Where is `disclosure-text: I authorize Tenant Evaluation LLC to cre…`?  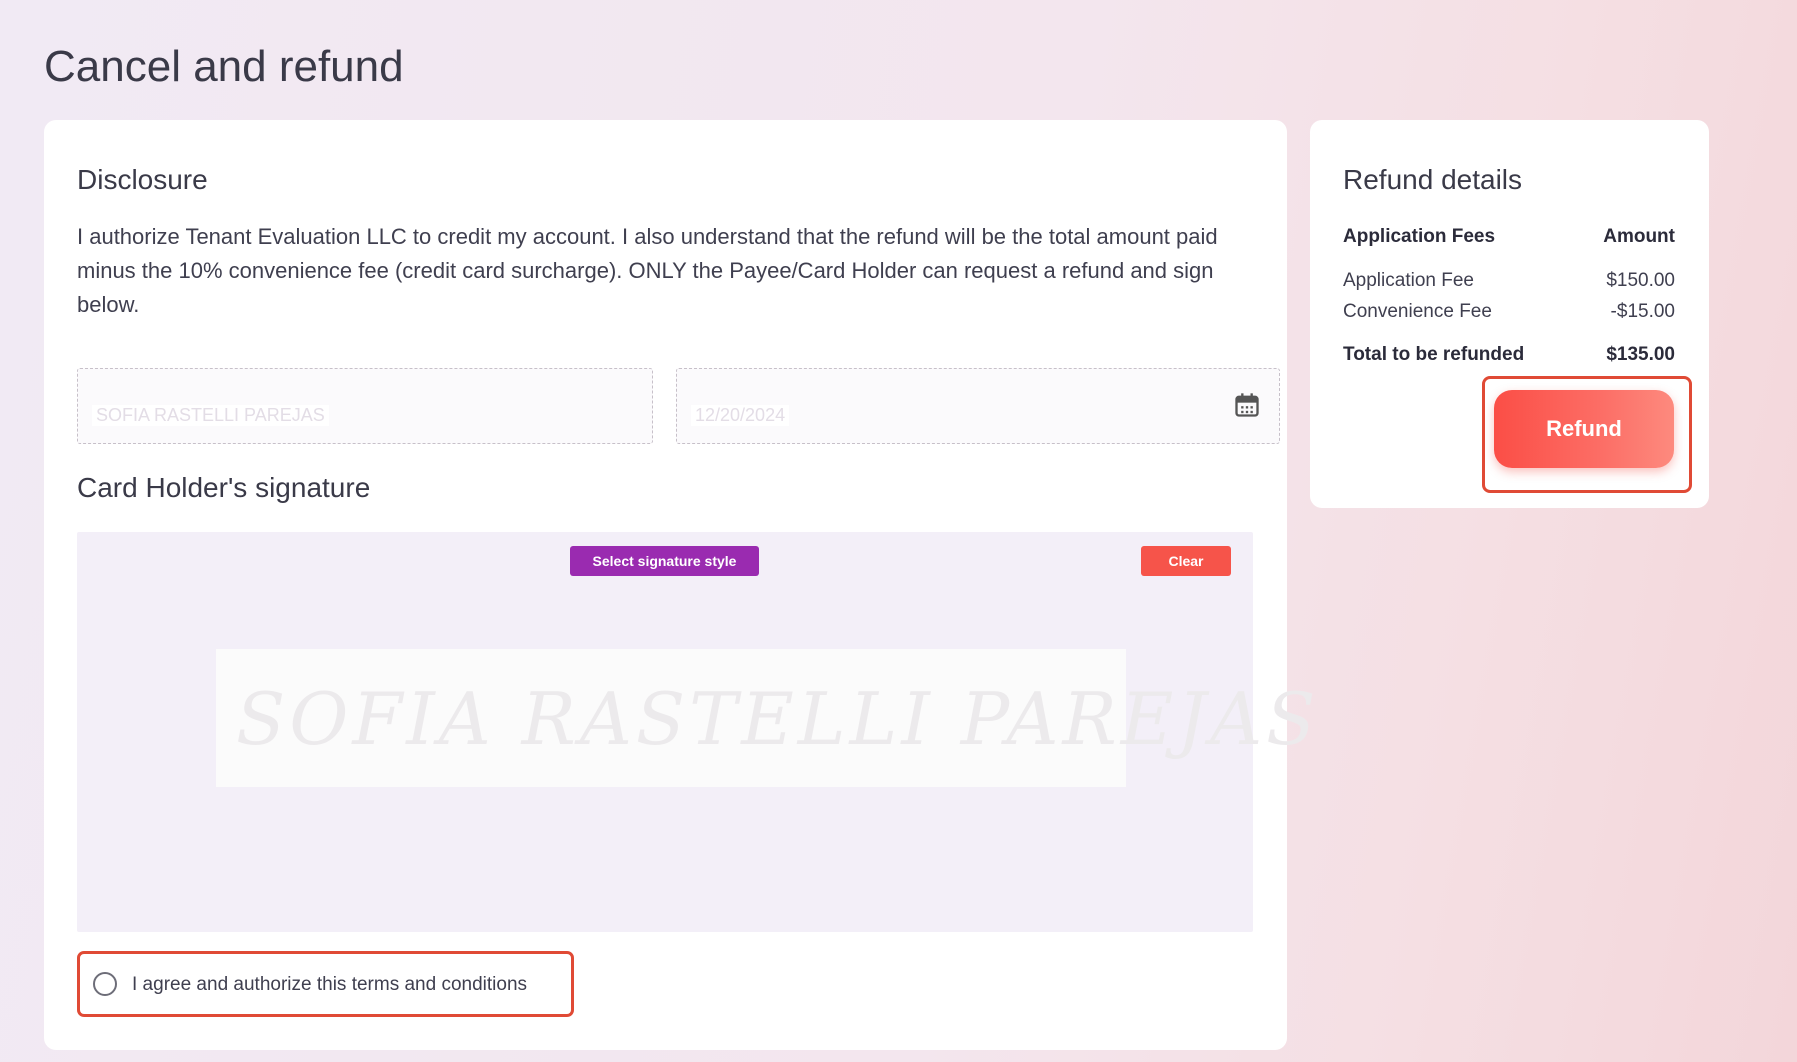
disclosure-text: I authorize Tenant Evaluation LLC to cre… is located at coordinates (647, 270).